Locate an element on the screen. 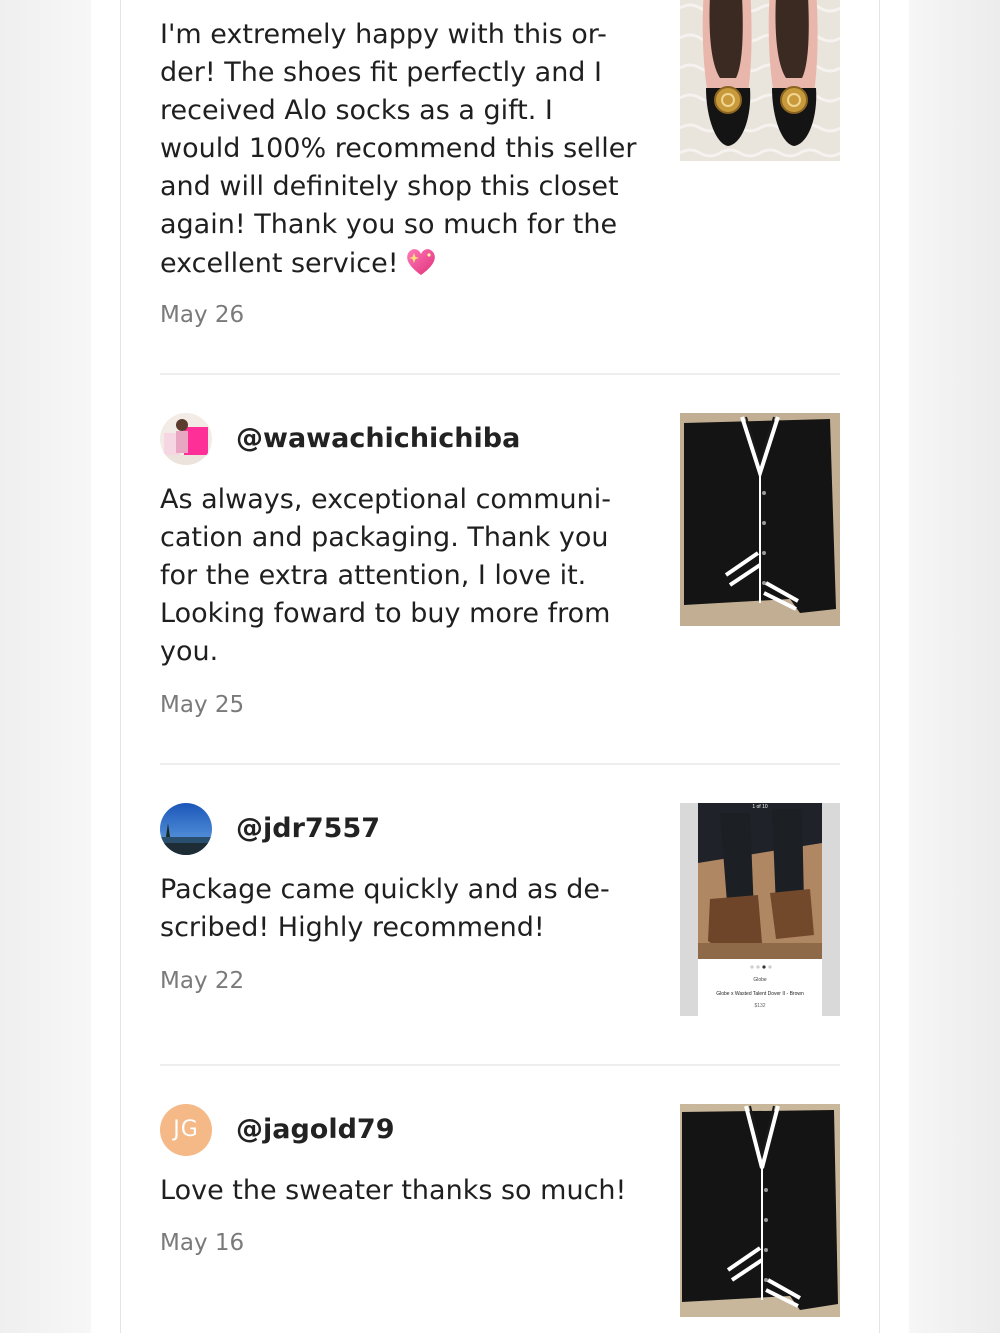 Image resolution: width=1000 pixels, height=1333 pixels. username: @wawachichichiba is located at coordinates (378, 439).